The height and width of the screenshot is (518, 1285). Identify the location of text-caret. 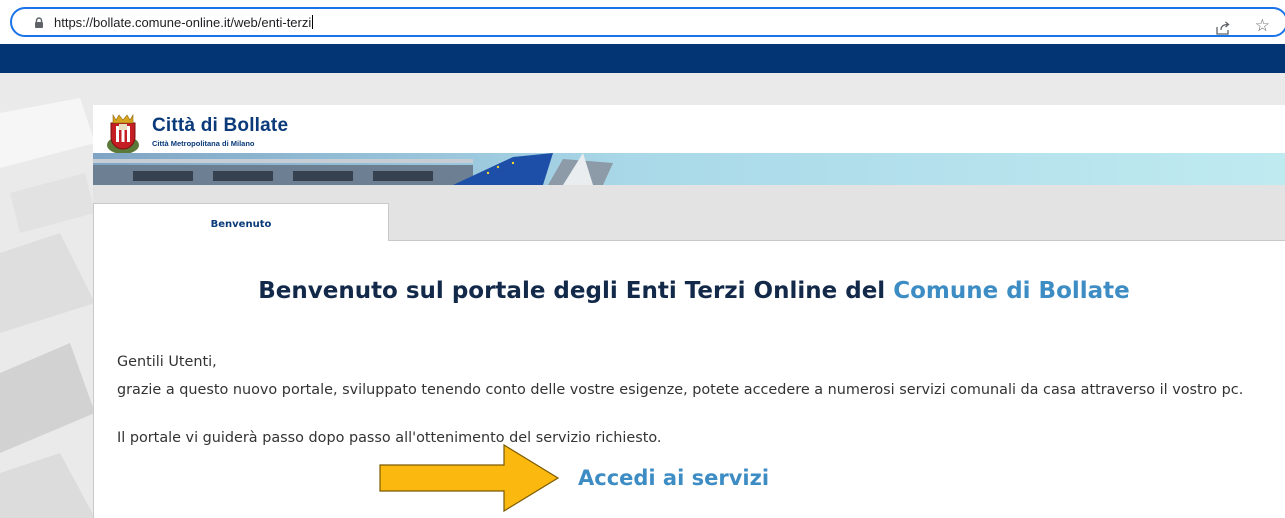
(313, 22).